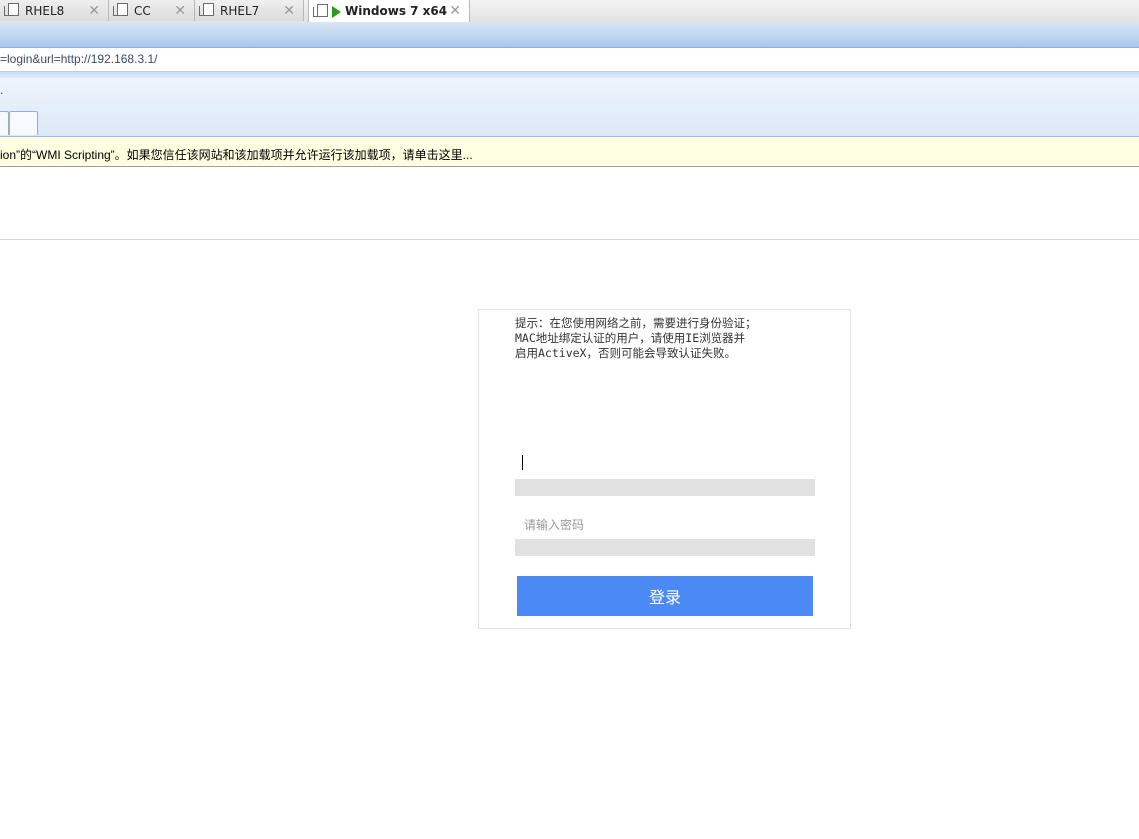  What do you see at coordinates (569, 11) in the screenshot?
I see `vm-tab-bar: RHEL8 ✕ CC ✕ RHEL7 ✕ Windows 7 x64 ✕` at bounding box center [569, 11].